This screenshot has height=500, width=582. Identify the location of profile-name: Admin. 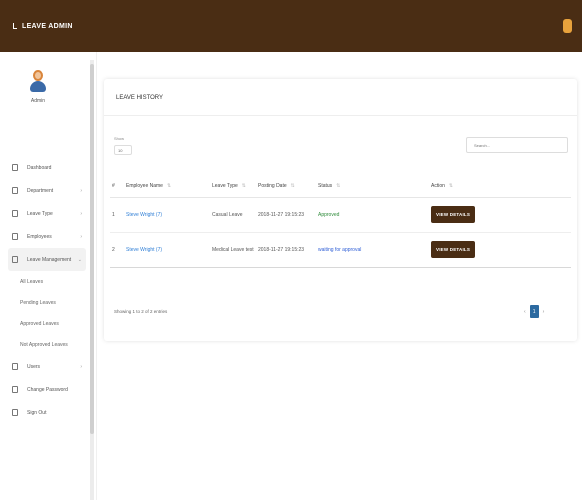
(38, 101).